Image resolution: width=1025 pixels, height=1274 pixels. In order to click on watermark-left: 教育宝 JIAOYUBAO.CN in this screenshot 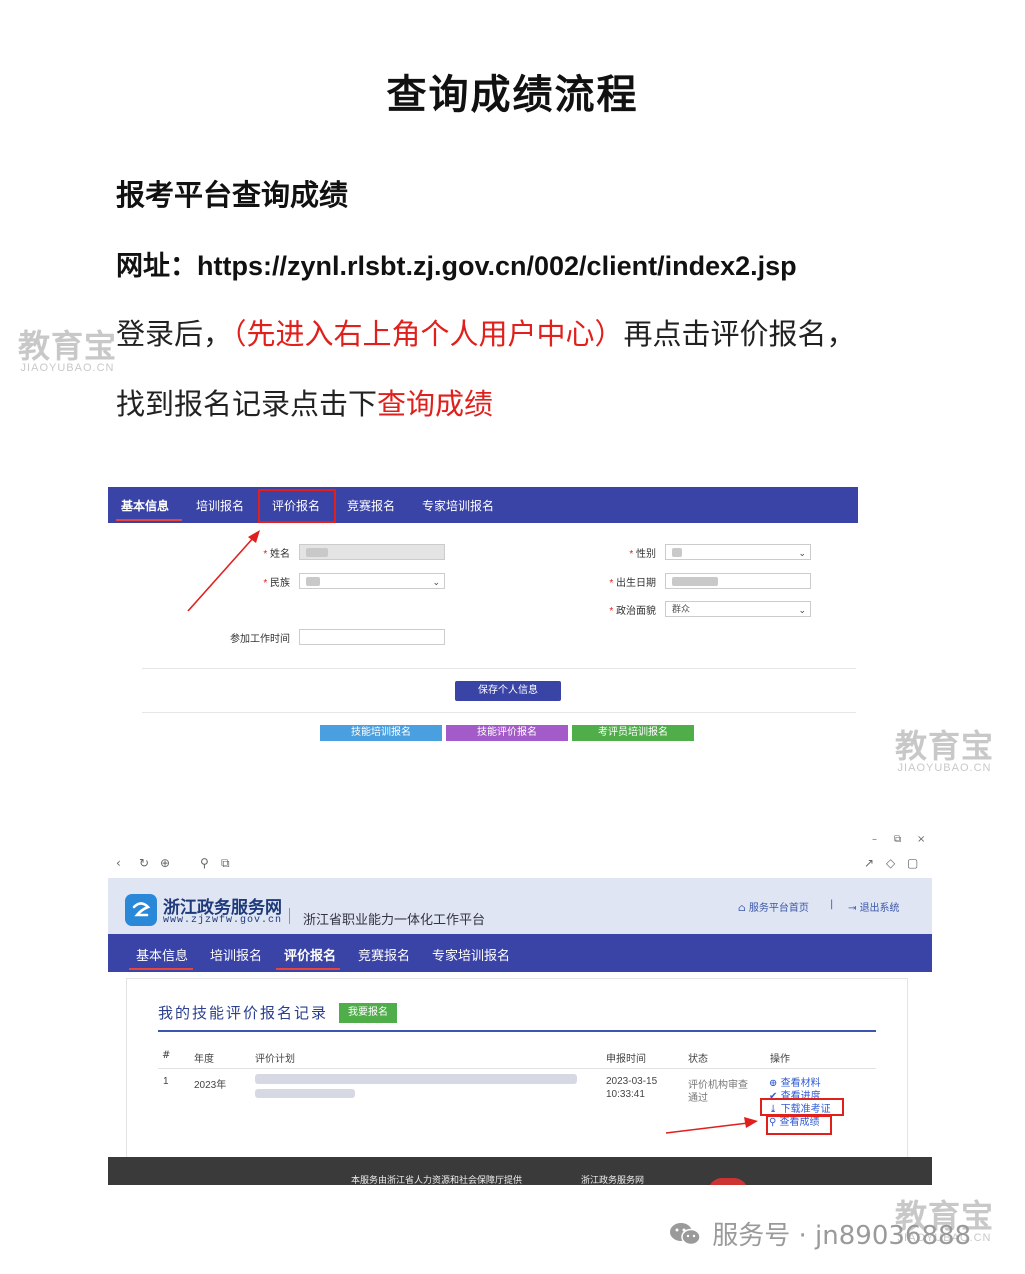, I will do `click(67, 352)`.